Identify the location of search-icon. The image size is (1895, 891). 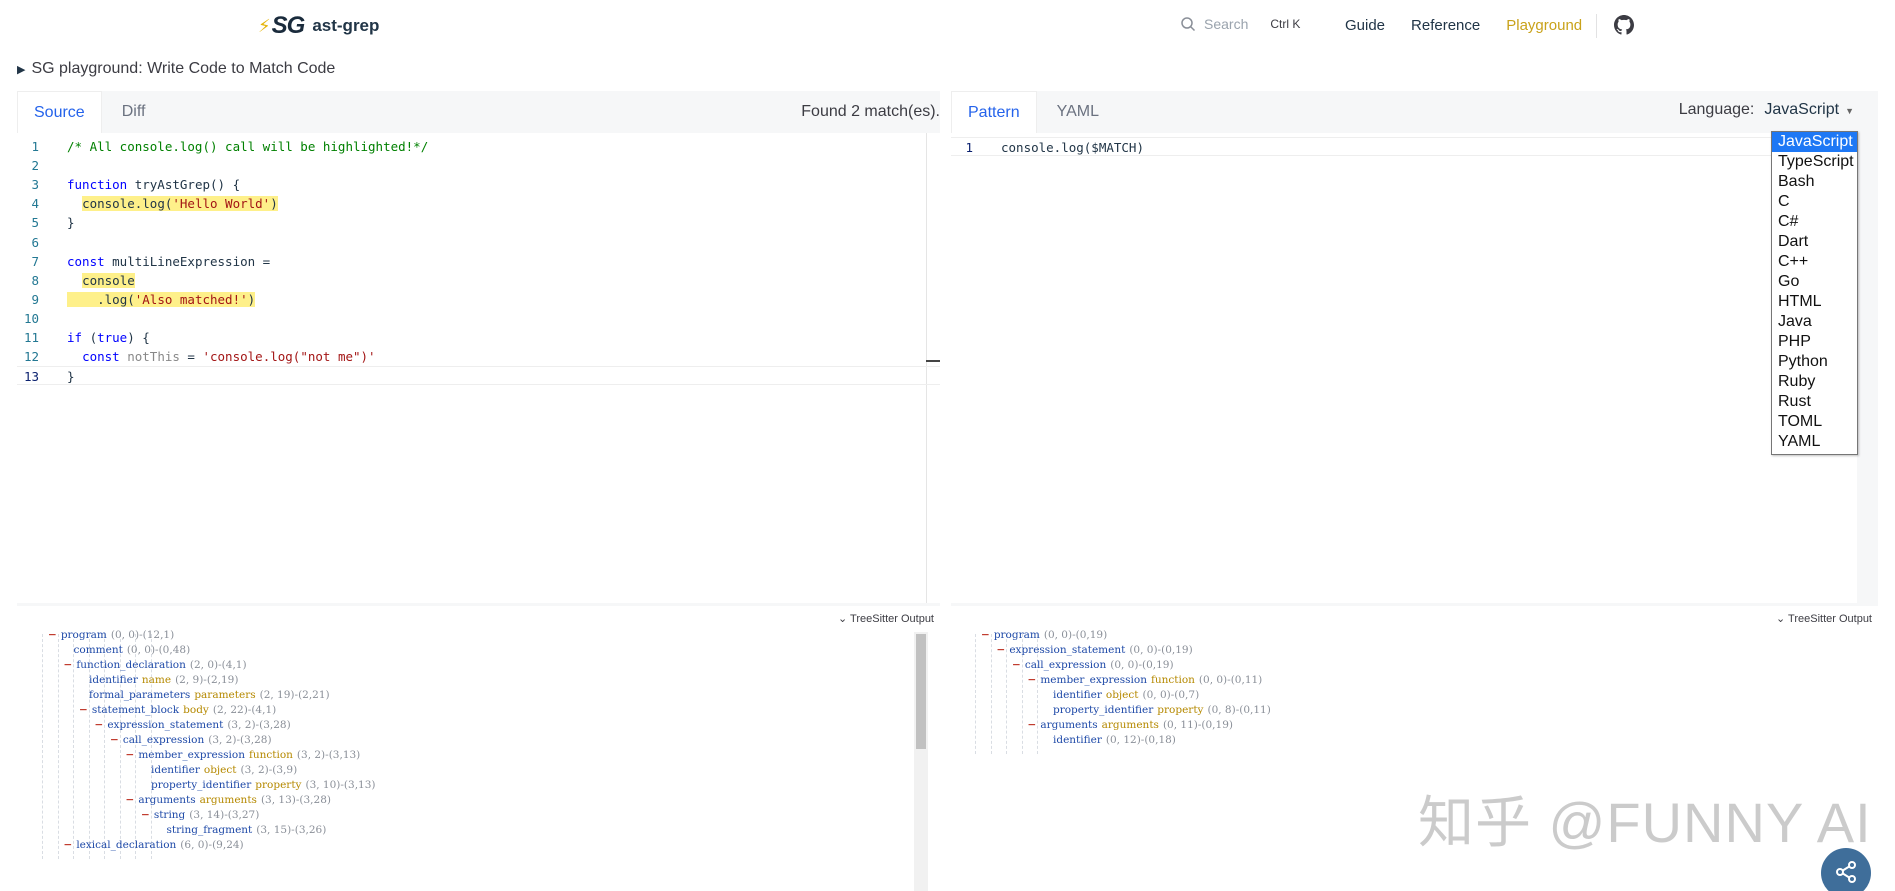
(1188, 24).